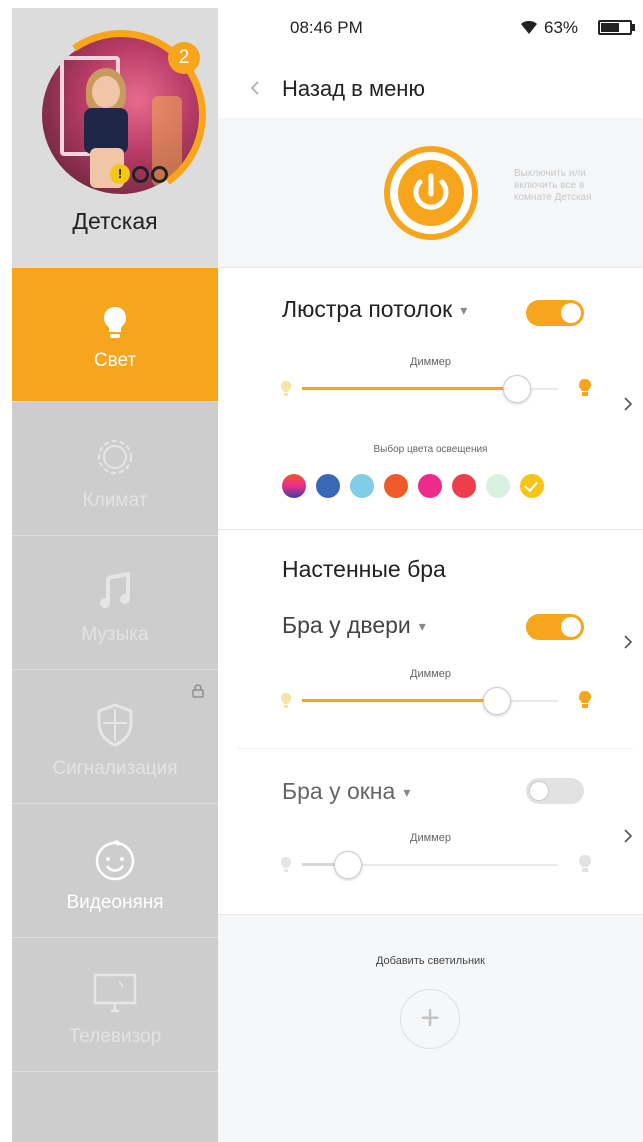 The image size is (643, 1142). I want to click on lamp-title-dropdown: Бра у двери ▾, so click(354, 625).